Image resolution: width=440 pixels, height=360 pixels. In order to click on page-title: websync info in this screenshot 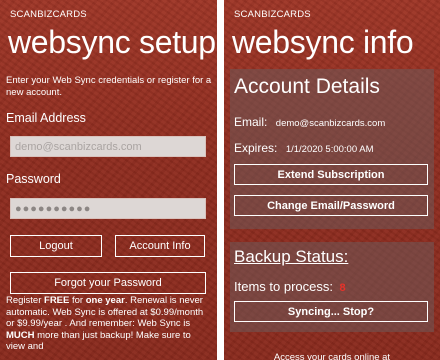, I will do `click(323, 42)`.